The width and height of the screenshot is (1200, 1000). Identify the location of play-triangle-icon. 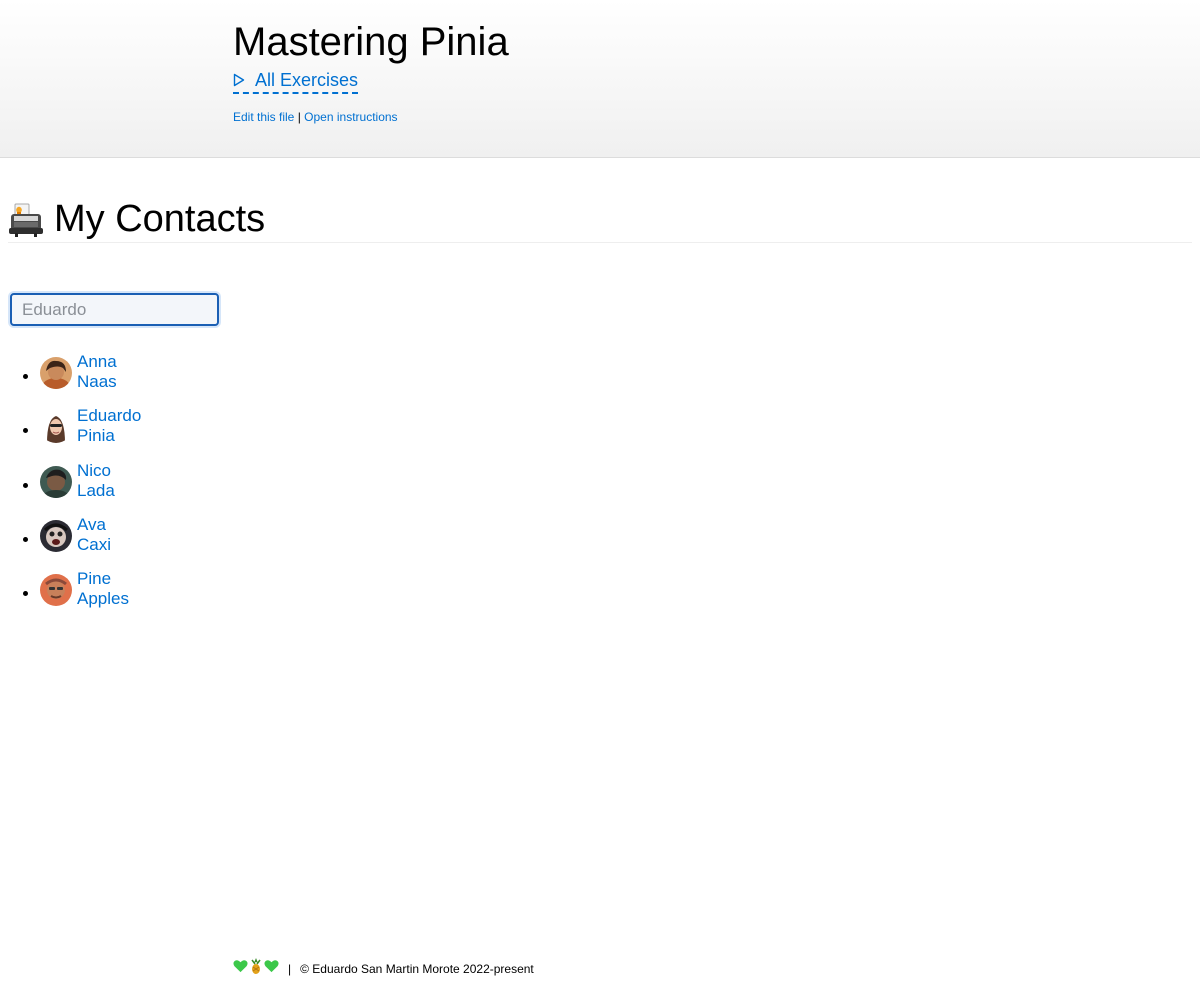
(239, 80).